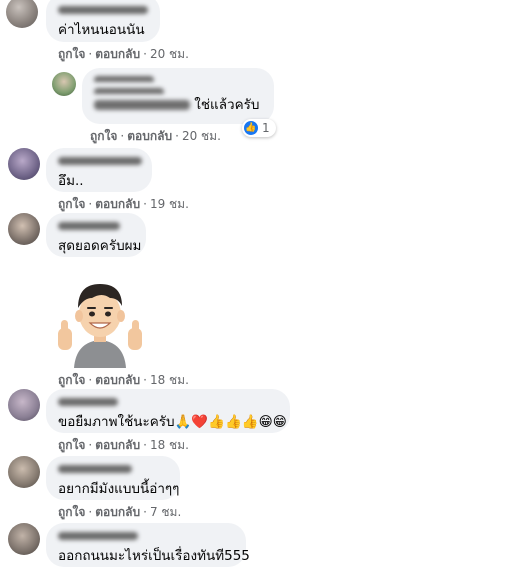 The image size is (506, 568). What do you see at coordinates (124, 78) in the screenshot?
I see `reply-author-redacted` at bounding box center [124, 78].